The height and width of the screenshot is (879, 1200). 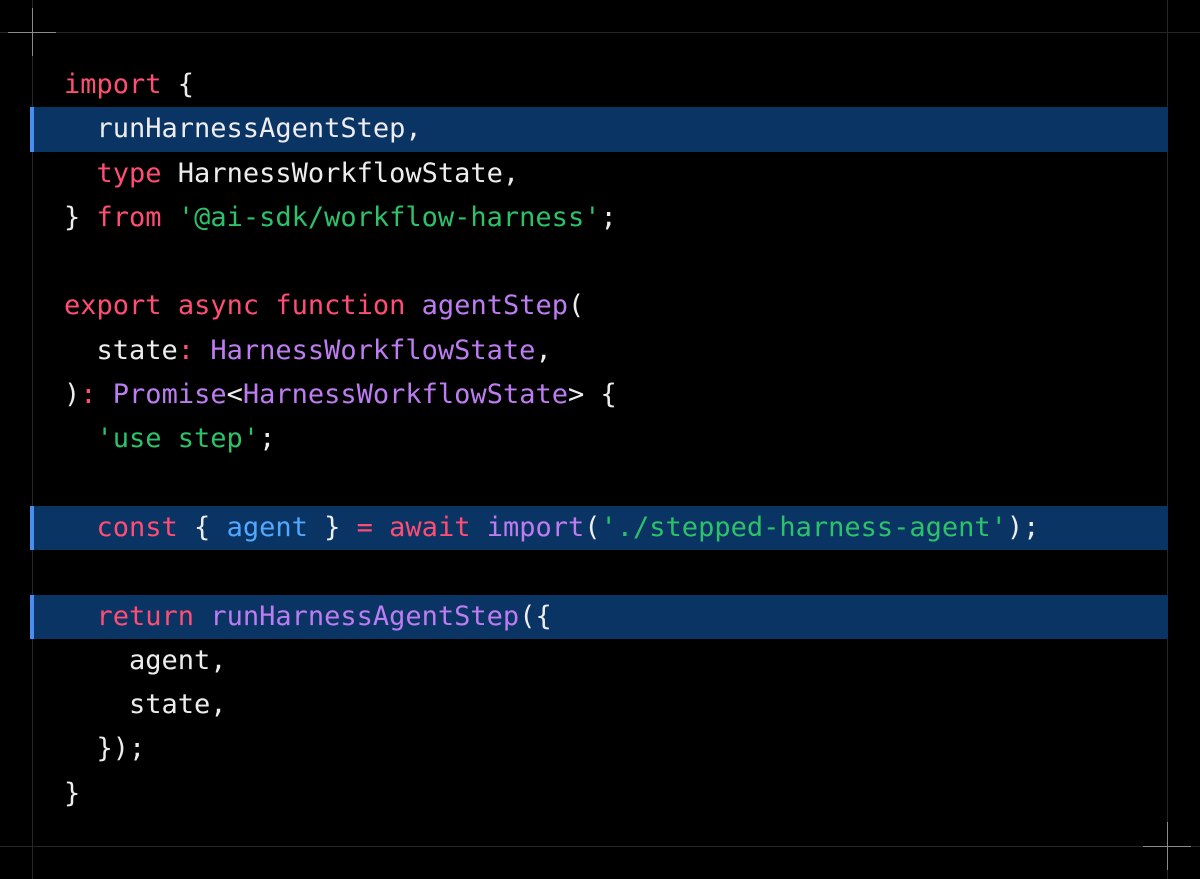 What do you see at coordinates (494, 306) in the screenshot?
I see `code-token-function: agentStep` at bounding box center [494, 306].